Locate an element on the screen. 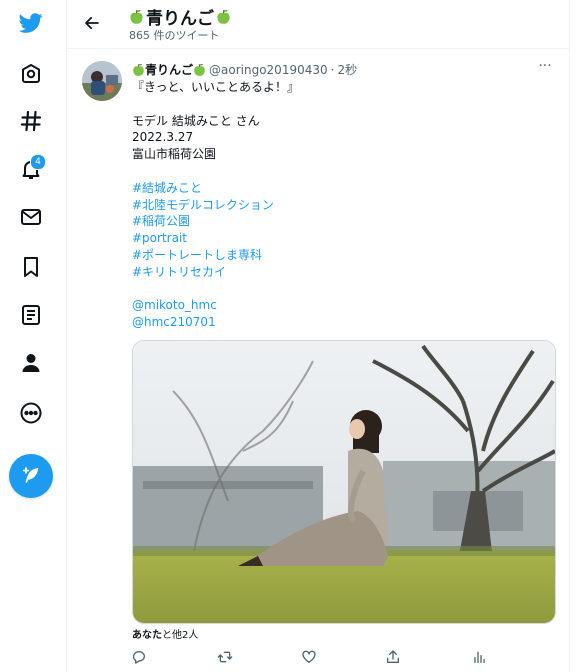  tweet-header: 青りんご @aoringo20190430 · 2秒 is located at coordinates (244, 69).